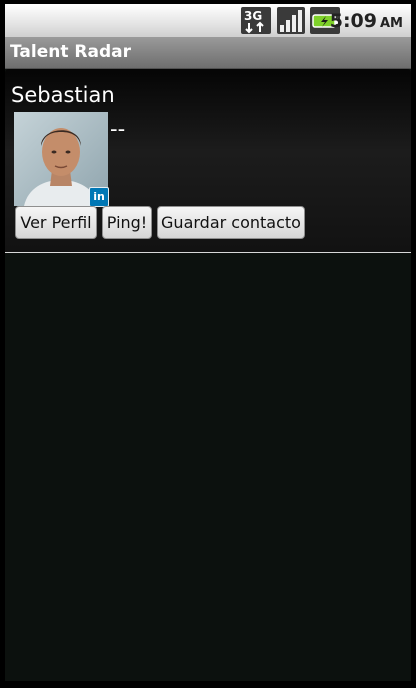 The image size is (416, 688). Describe the element at coordinates (208, 53) in the screenshot. I see `title-bar: Talent Radar` at that location.